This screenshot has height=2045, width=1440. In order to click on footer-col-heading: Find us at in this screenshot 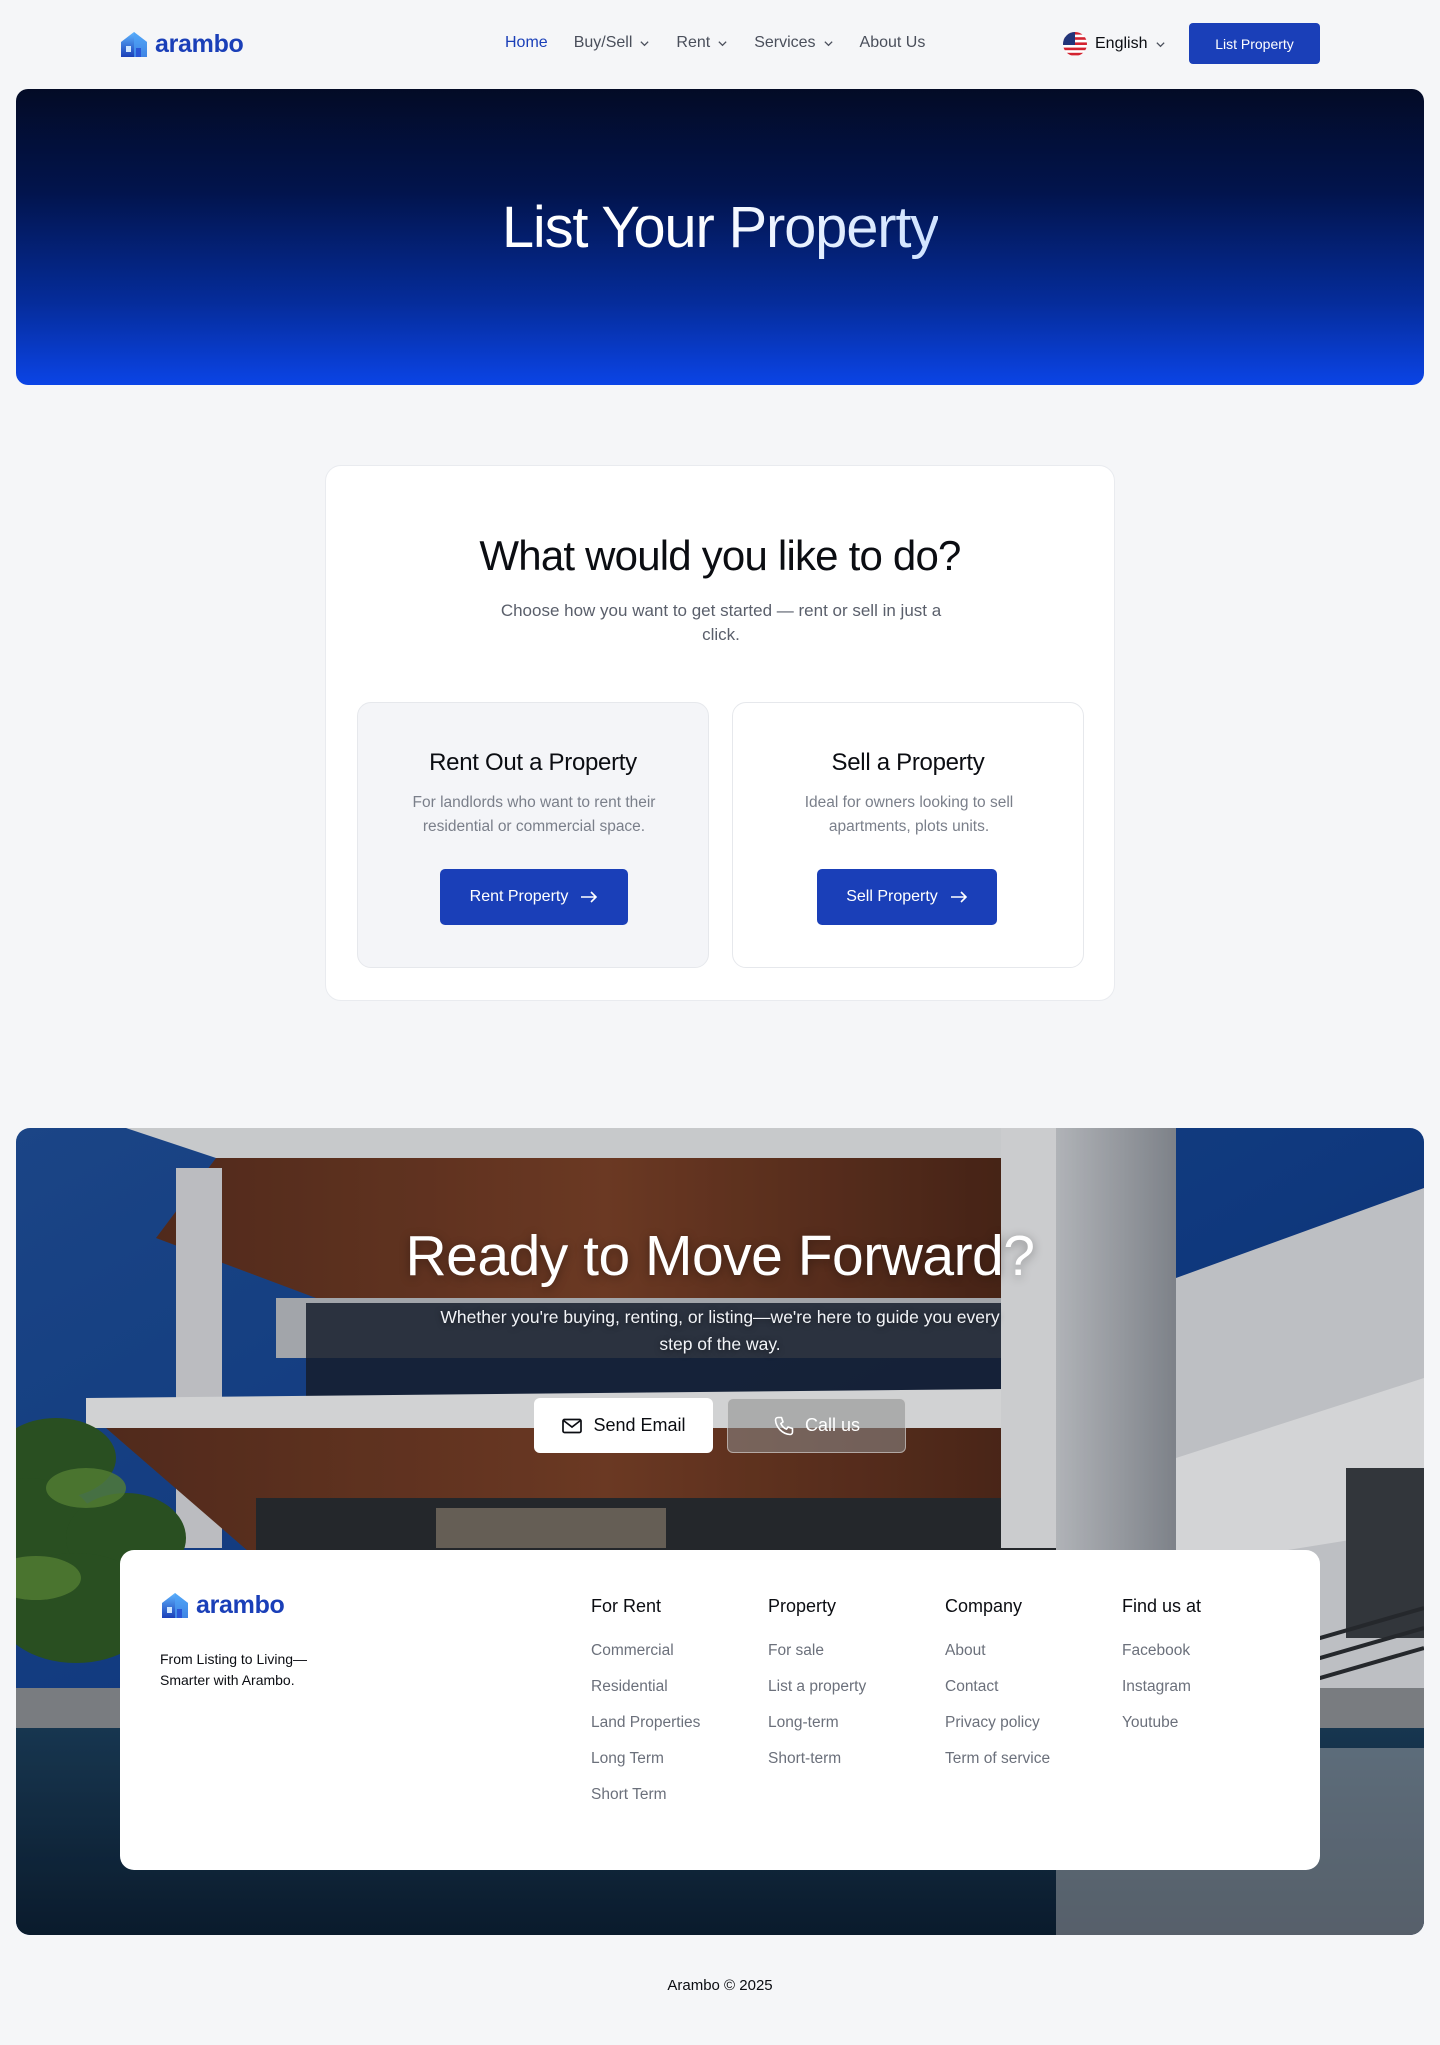, I will do `click(1162, 1606)`.